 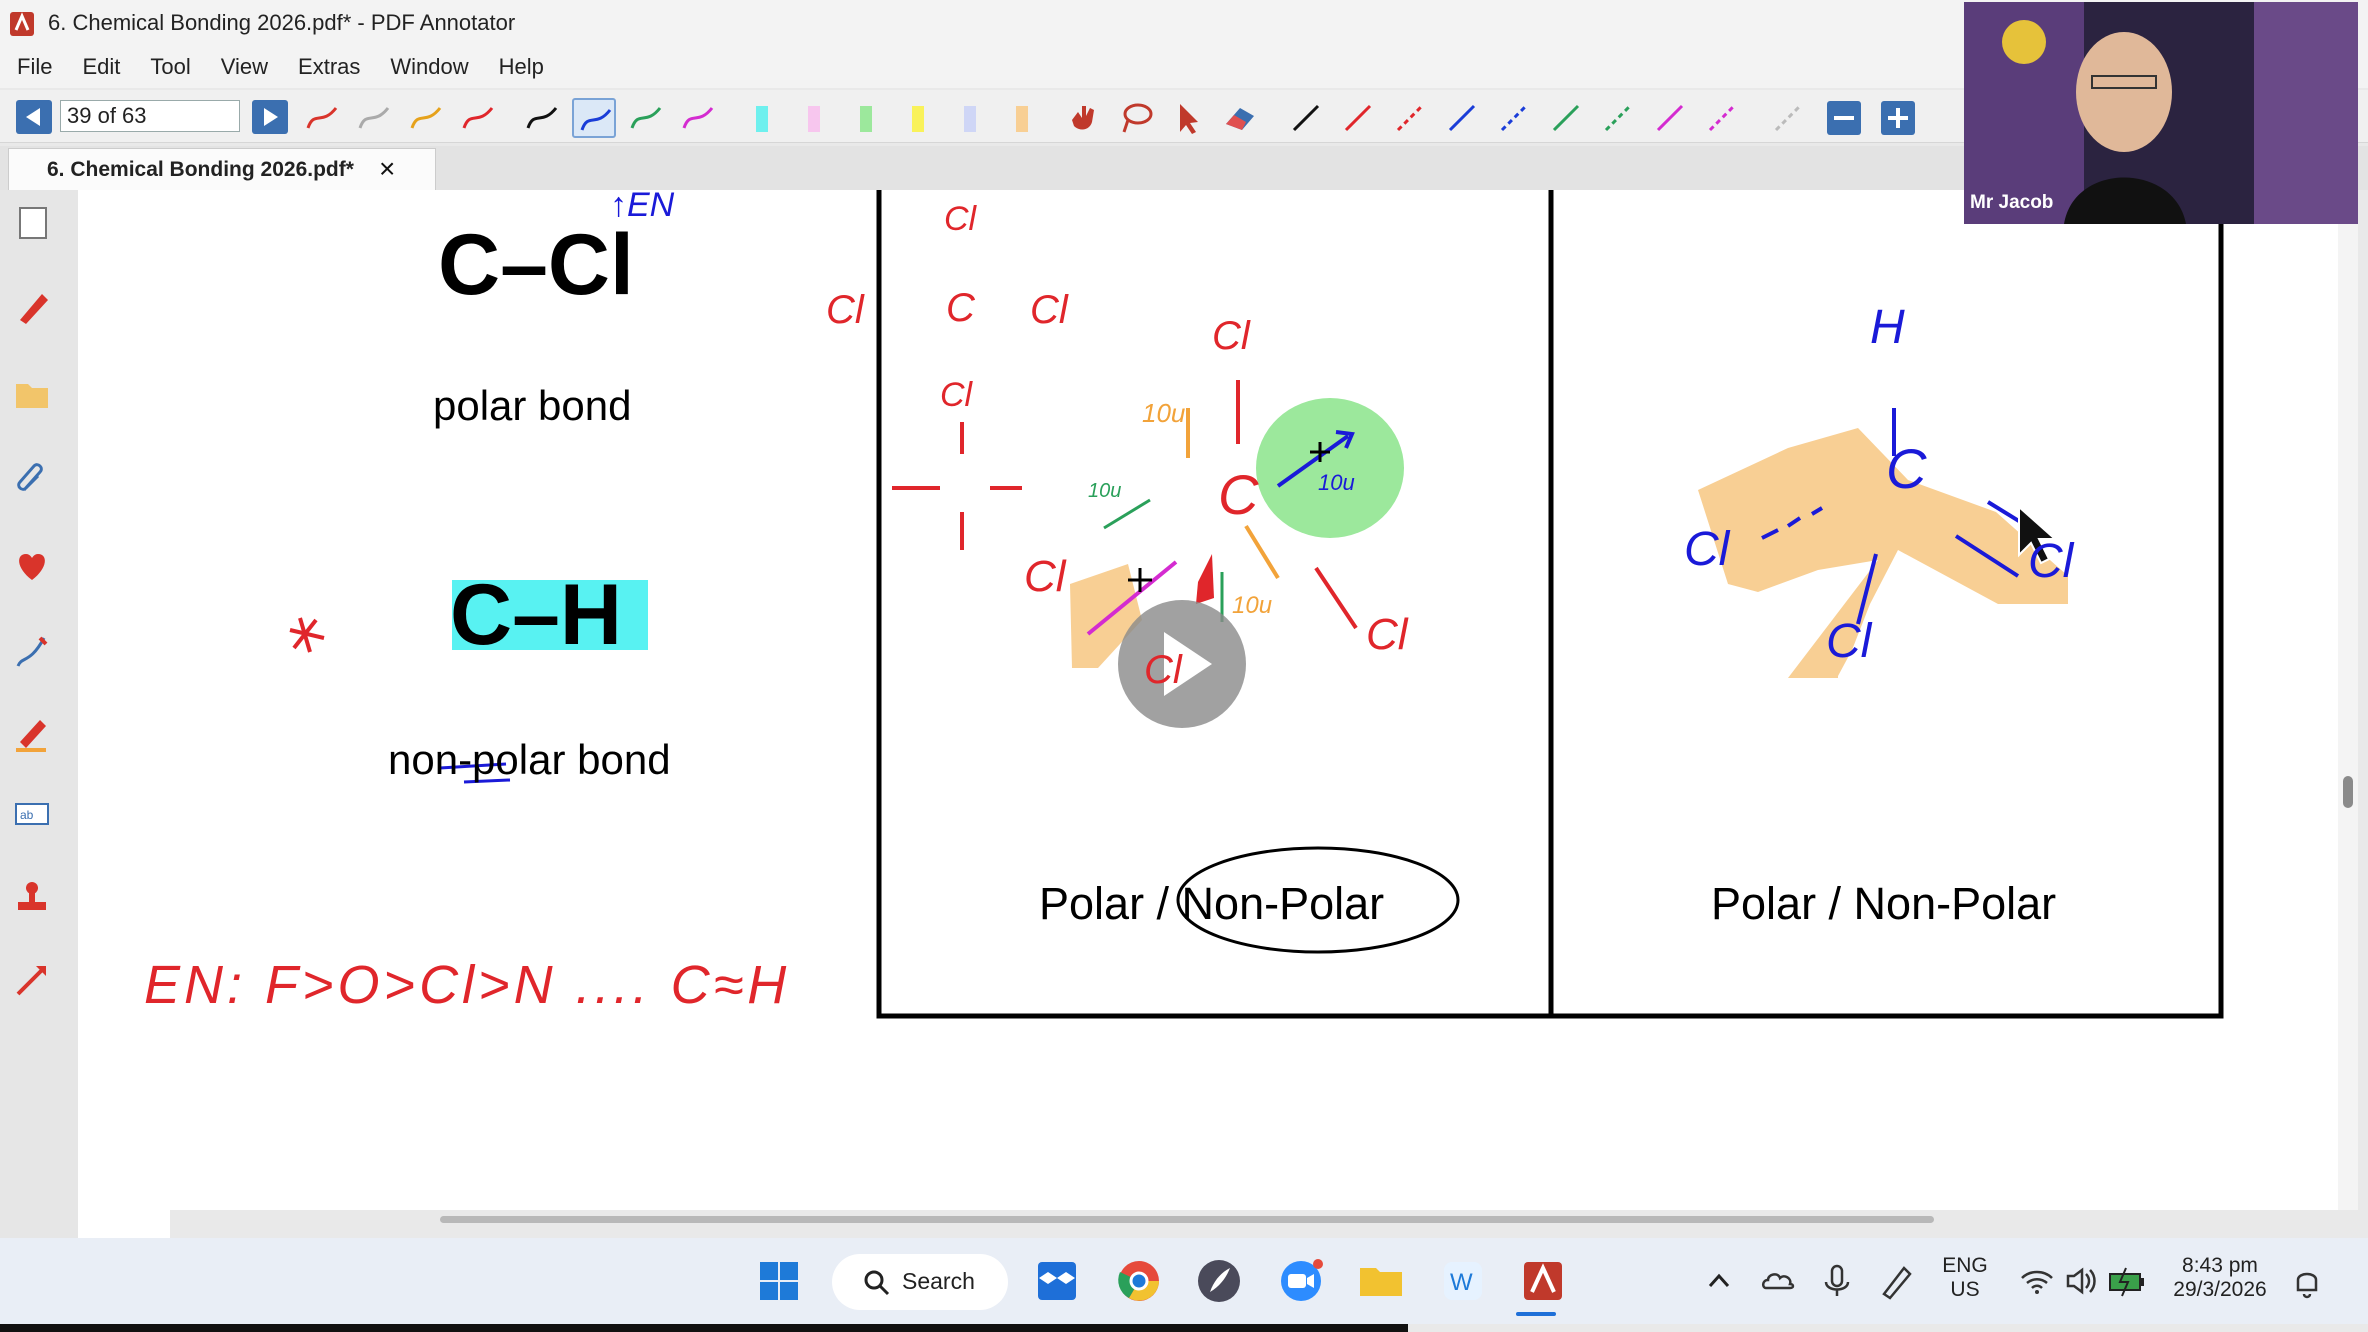 What do you see at coordinates (1543, 1281) in the screenshot?
I see `pdf-annotator-app` at bounding box center [1543, 1281].